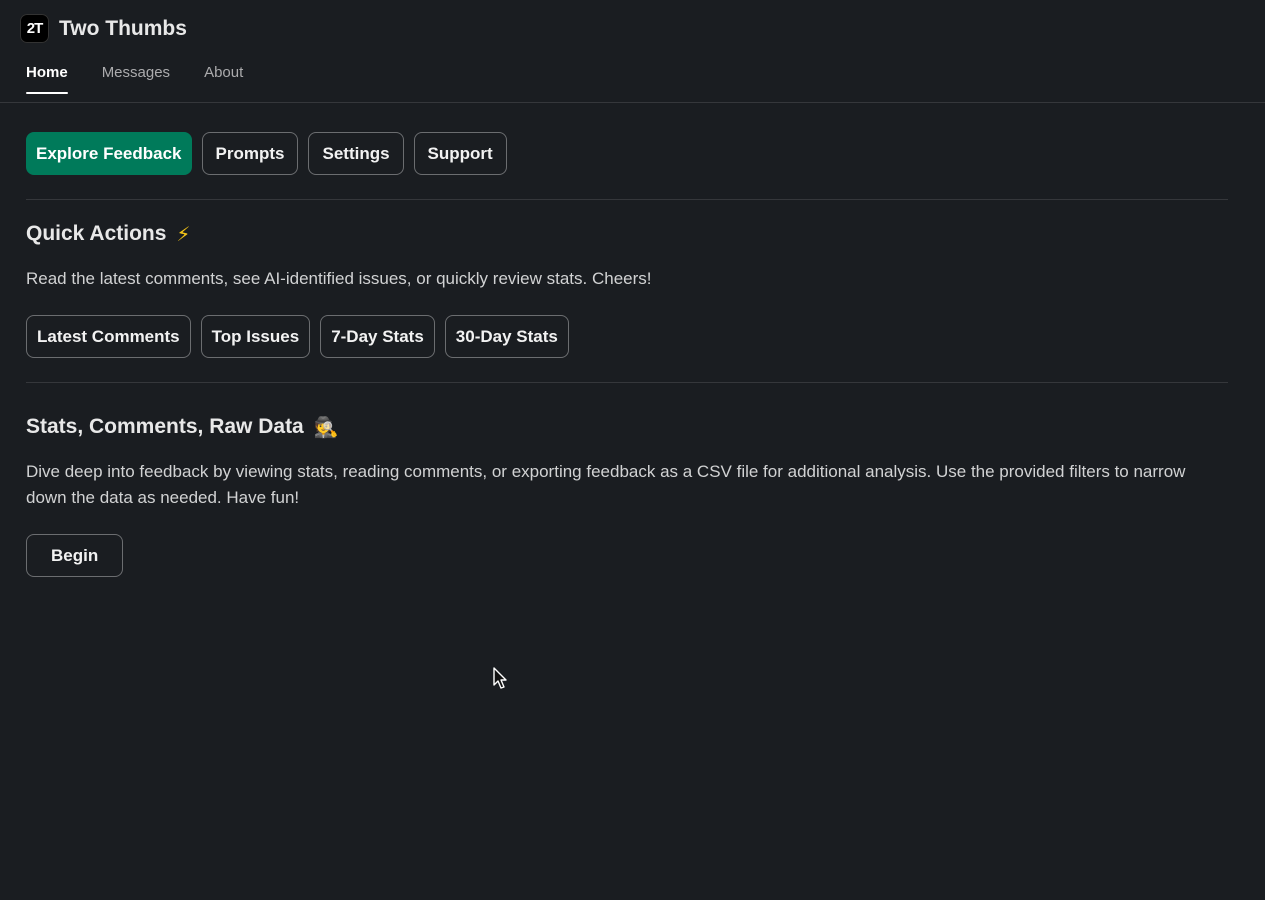 Image resolution: width=1265 pixels, height=900 pixels. I want to click on quick-actions-title: Quick Actions ⚡, so click(627, 234).